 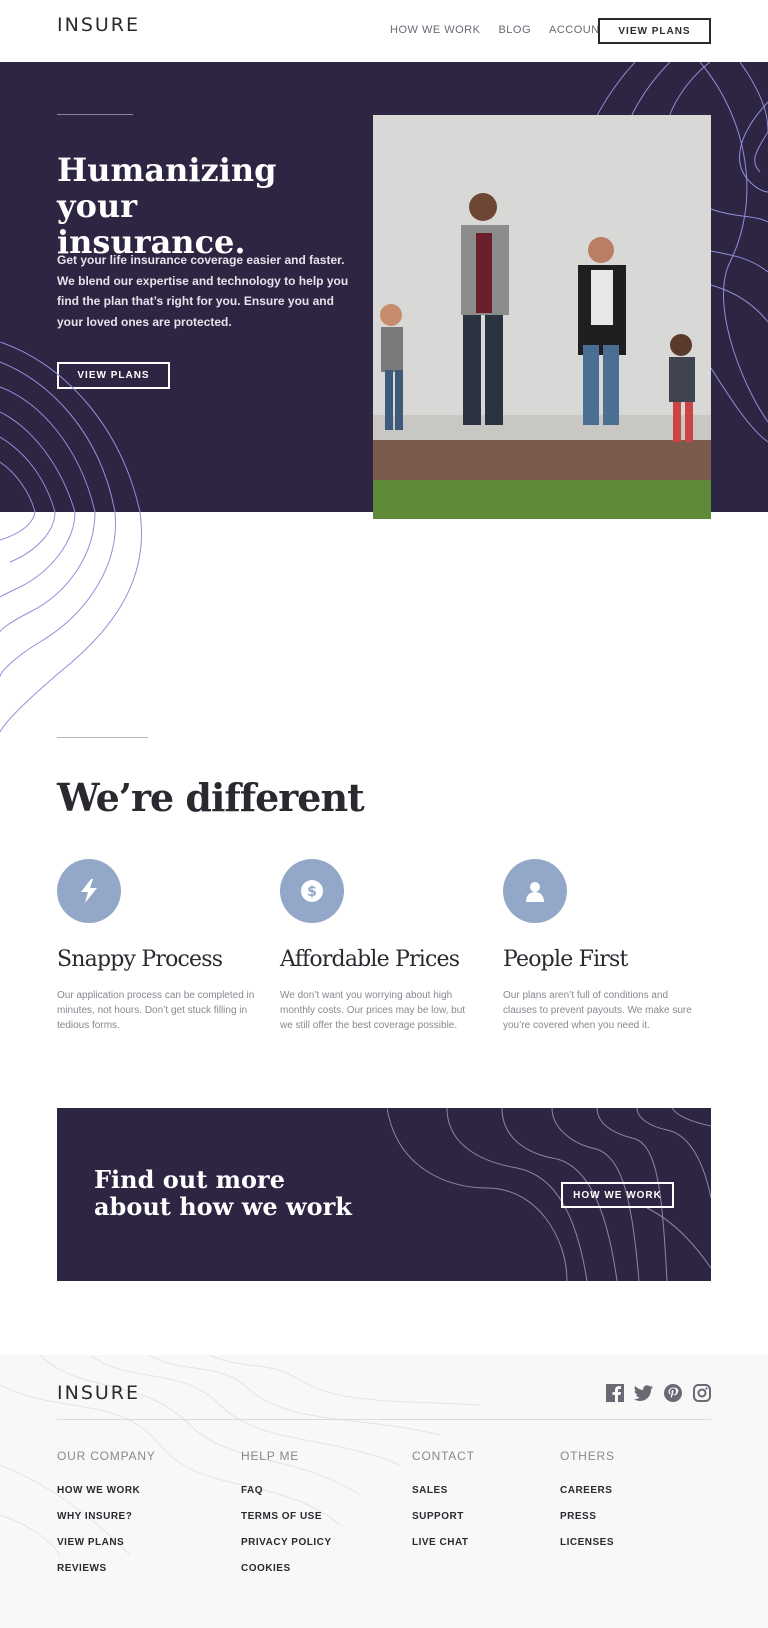 What do you see at coordinates (587, 1506) in the screenshot?
I see `footer-column-others: OTHERS CAREERS PRESS LICENSES` at bounding box center [587, 1506].